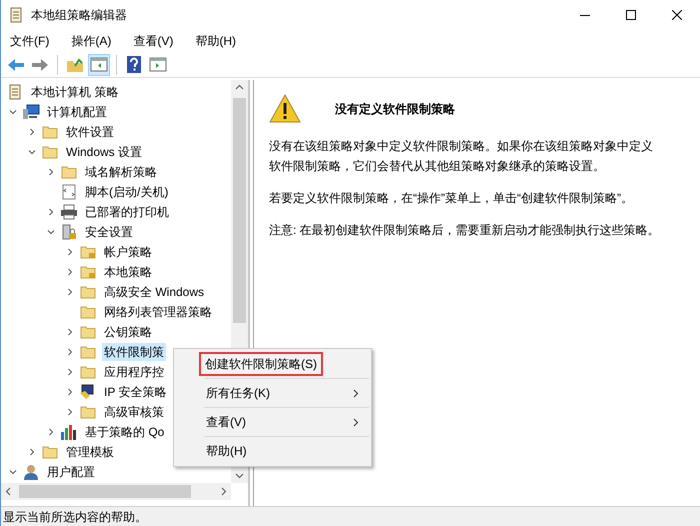  Describe the element at coordinates (8, 491) in the screenshot. I see `scroll-left-icon` at that location.